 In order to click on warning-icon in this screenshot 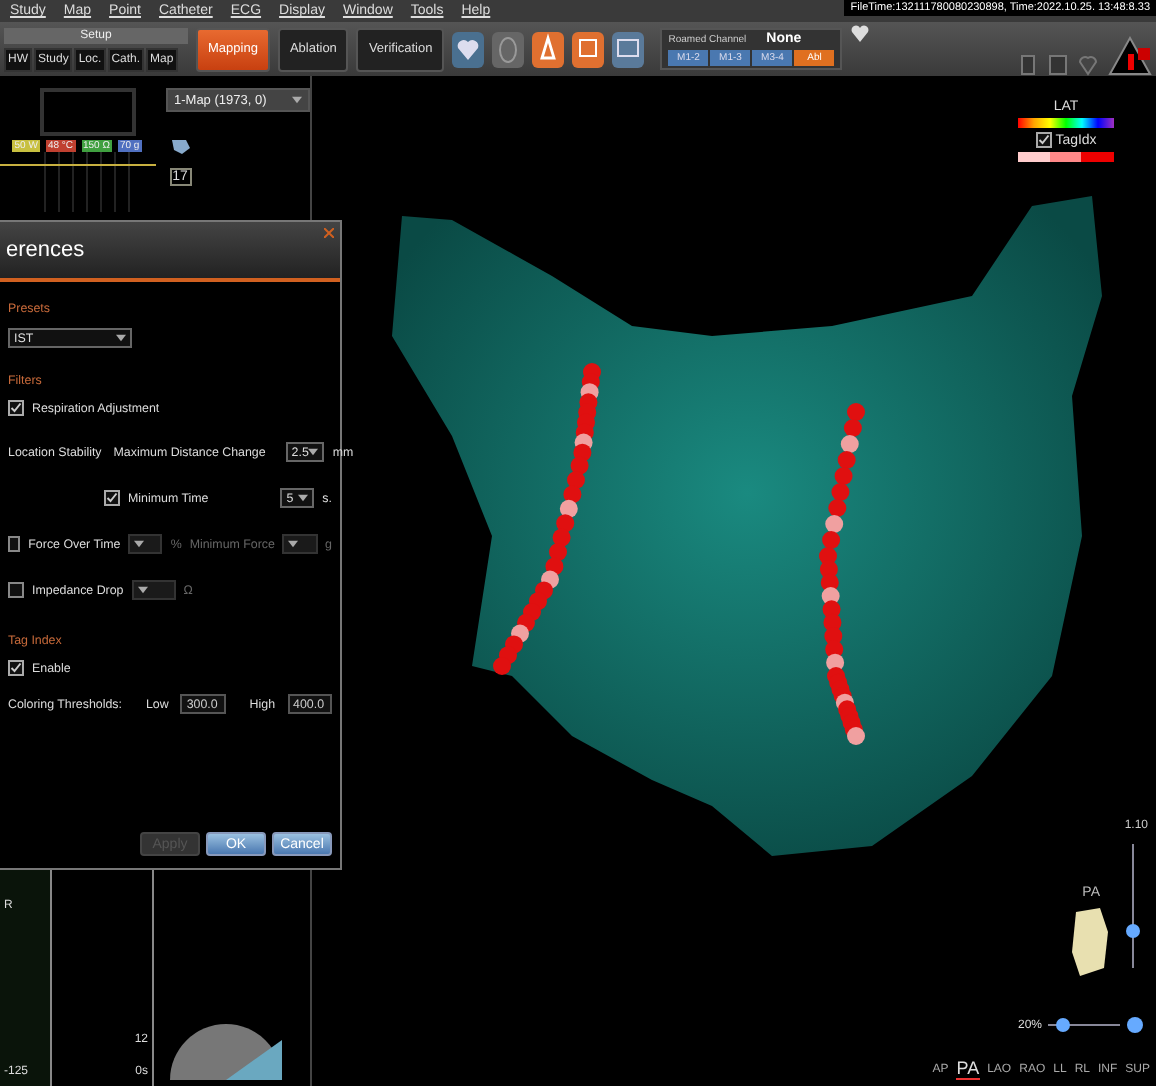, I will do `click(1130, 55)`.